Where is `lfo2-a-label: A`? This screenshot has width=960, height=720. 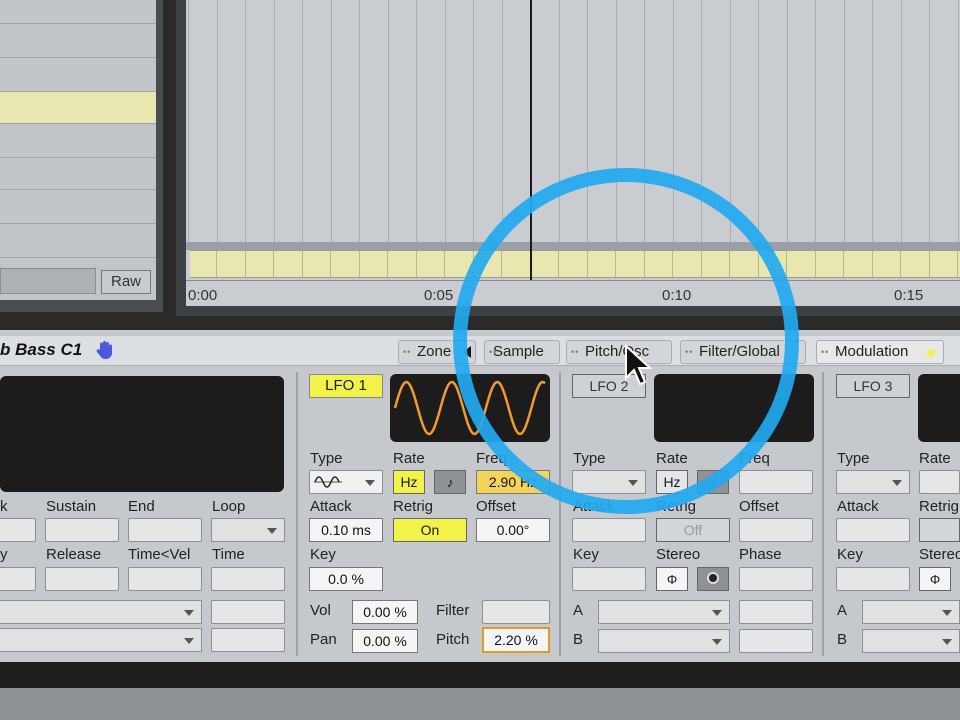 lfo2-a-label: A is located at coordinates (578, 610).